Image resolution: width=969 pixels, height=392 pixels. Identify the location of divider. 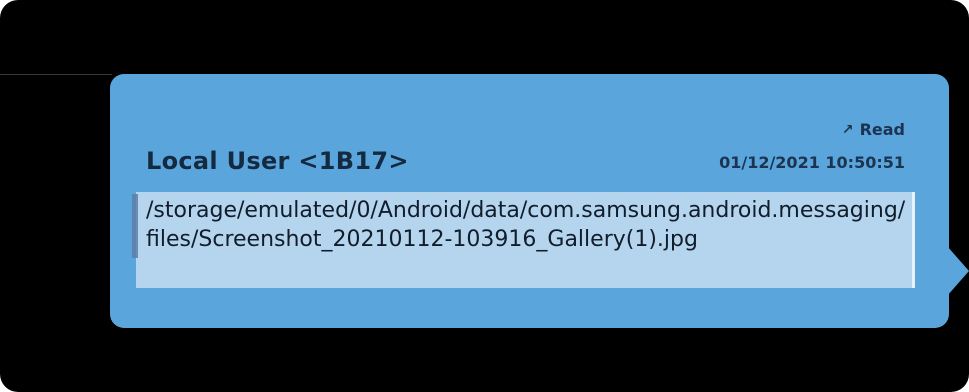
(56, 74).